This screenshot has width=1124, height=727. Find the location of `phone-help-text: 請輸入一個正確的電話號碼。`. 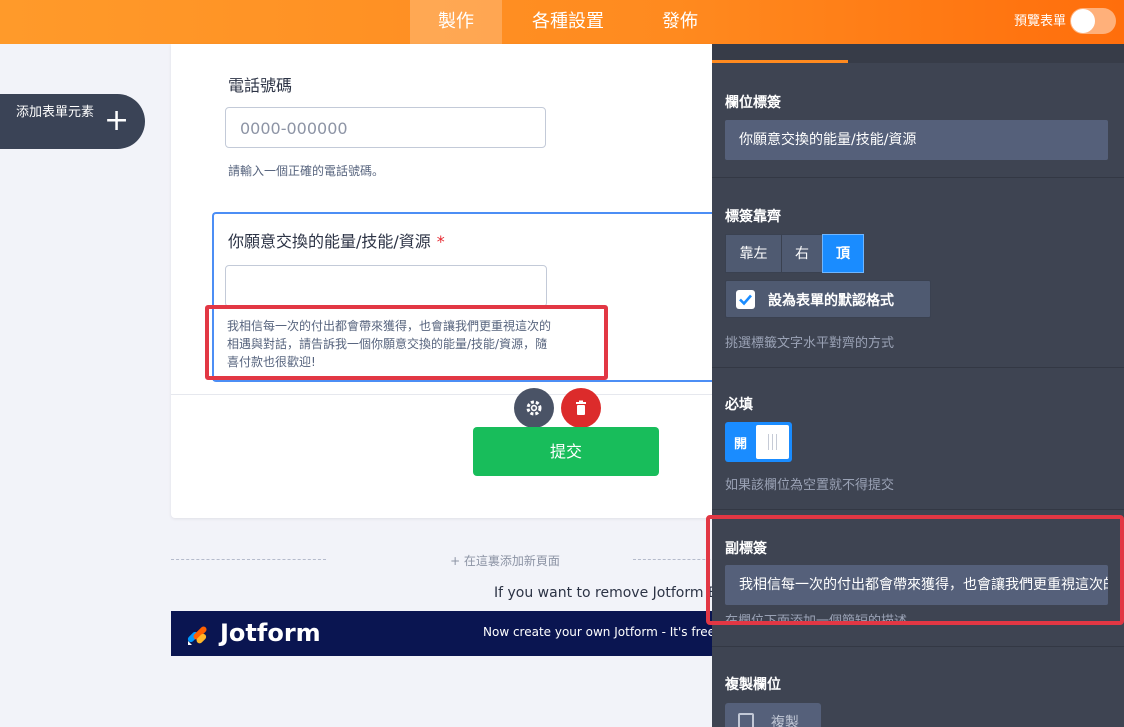

phone-help-text: 請輸入一個正確的電話號碼。 is located at coordinates (306, 171).